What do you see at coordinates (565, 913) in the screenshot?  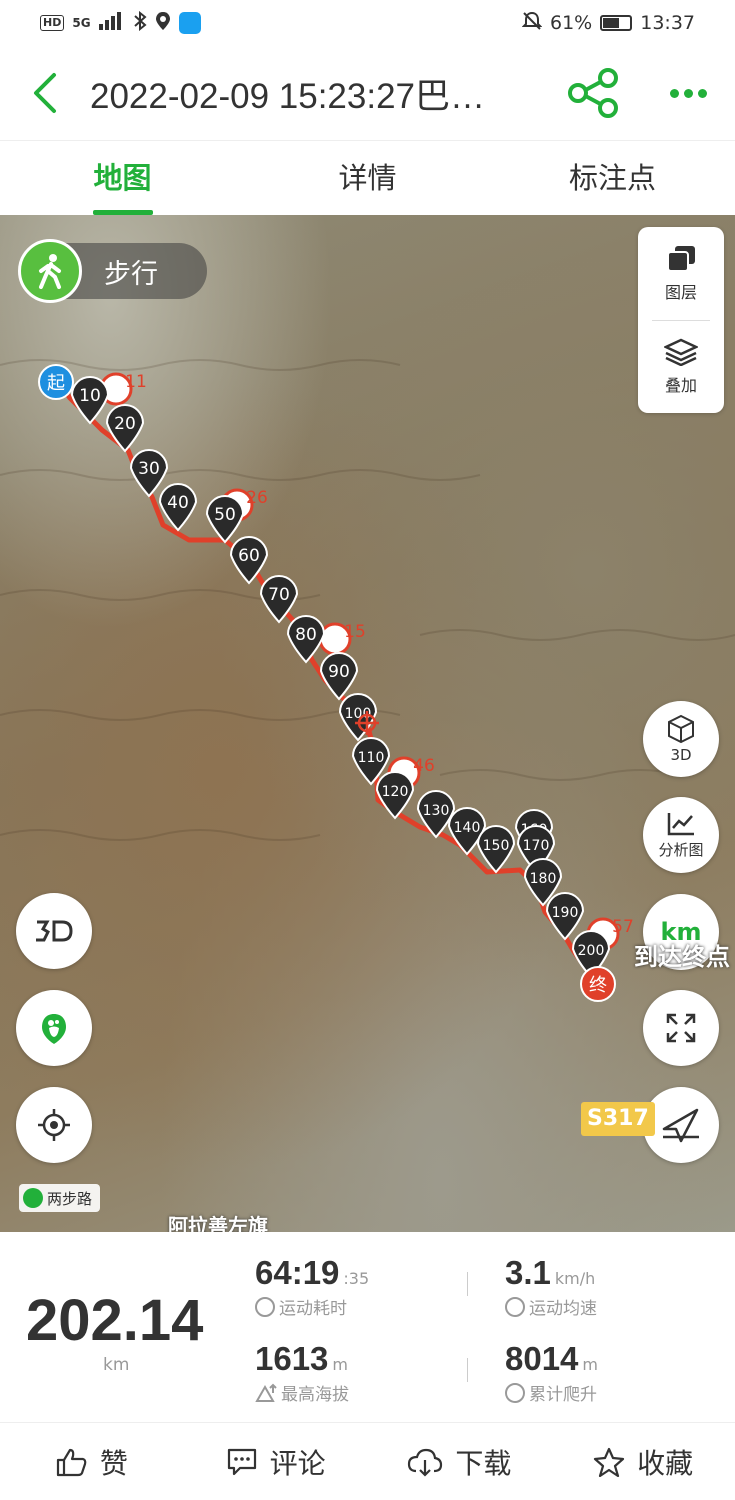 I see `km-marker-label: 190` at bounding box center [565, 913].